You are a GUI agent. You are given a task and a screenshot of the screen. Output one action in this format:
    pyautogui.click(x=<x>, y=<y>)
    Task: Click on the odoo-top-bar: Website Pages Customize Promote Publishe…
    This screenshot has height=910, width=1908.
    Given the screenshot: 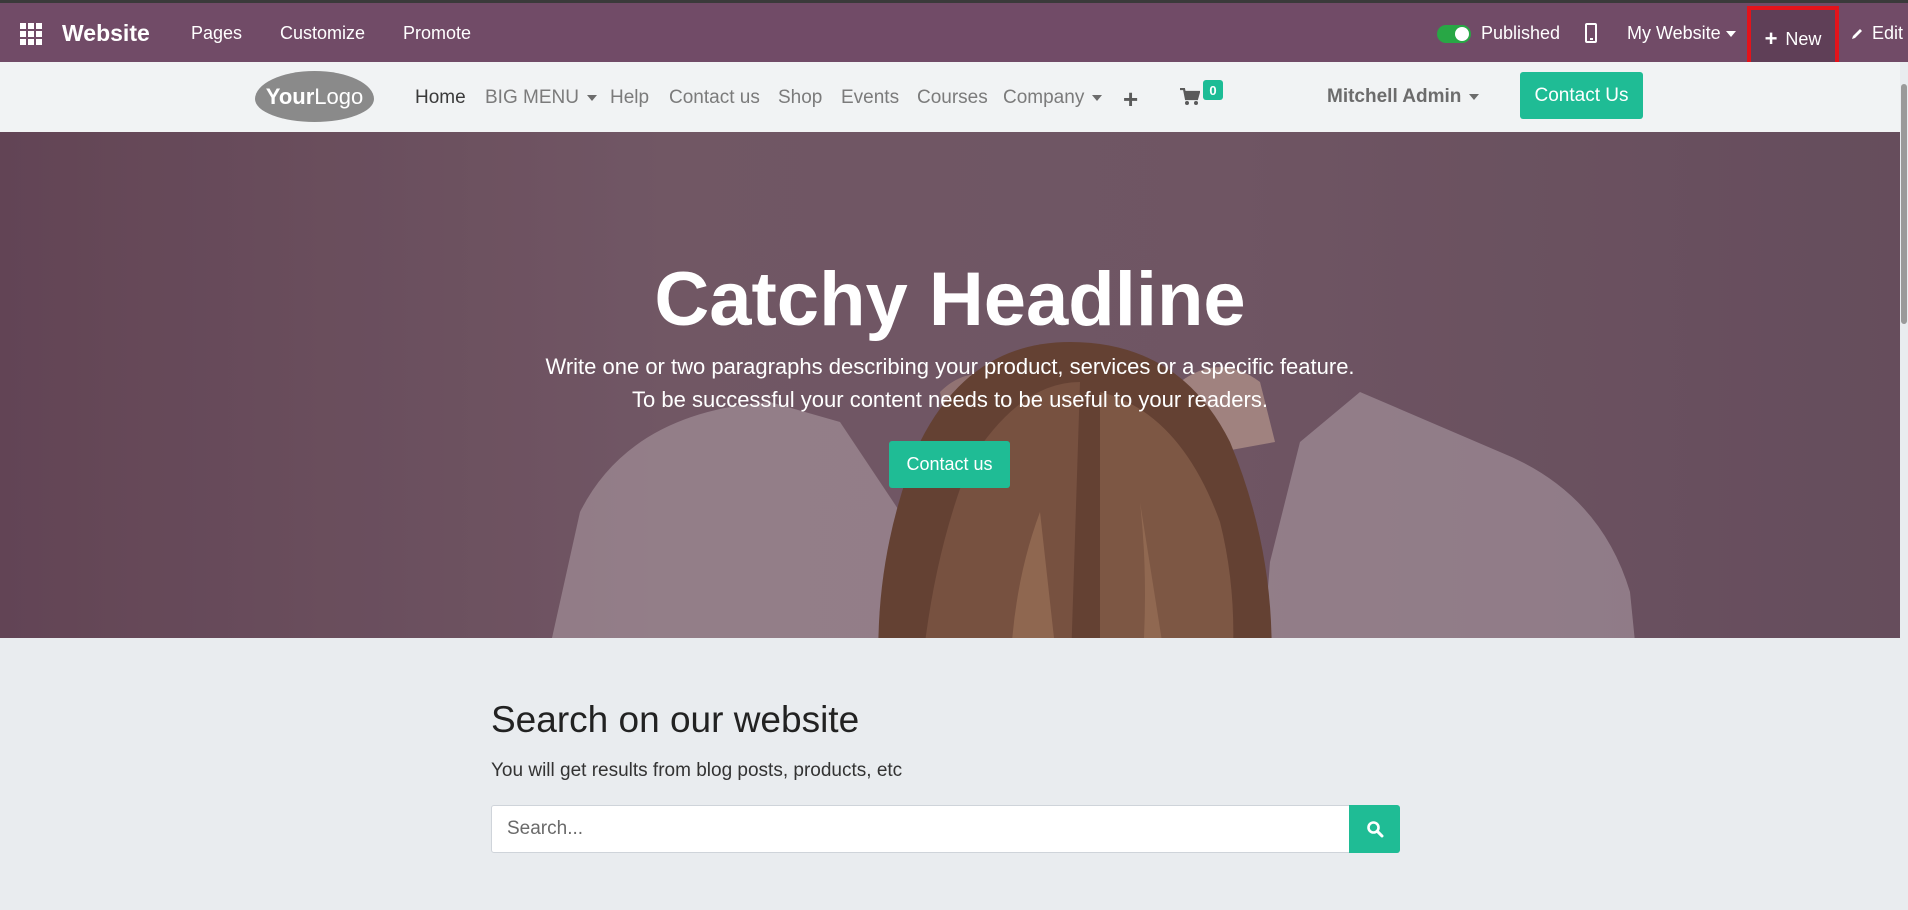 What is the action you would take?
    pyautogui.click(x=954, y=36)
    